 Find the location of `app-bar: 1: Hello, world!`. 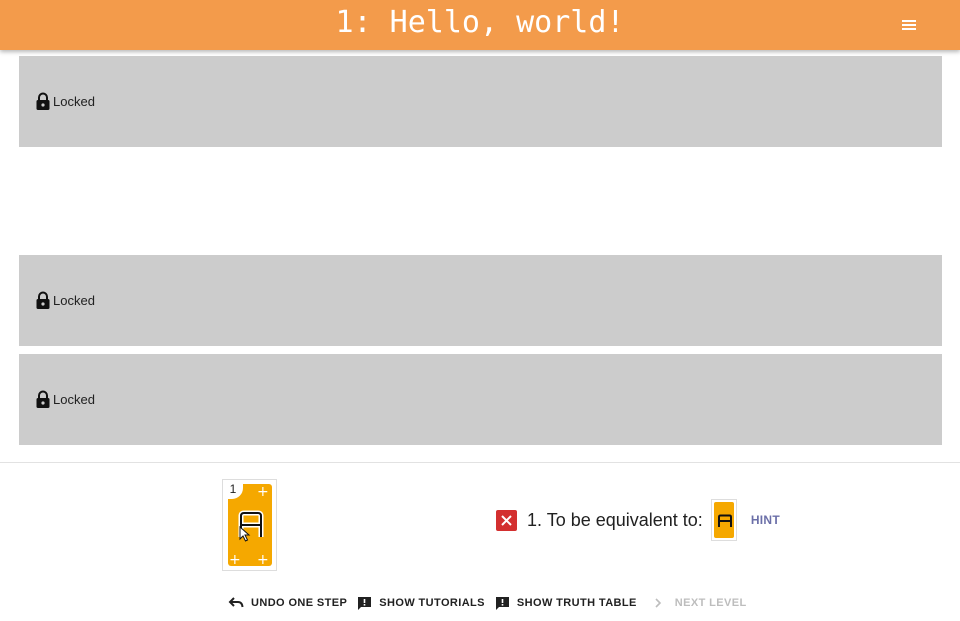

app-bar: 1: Hello, world! is located at coordinates (480, 25).